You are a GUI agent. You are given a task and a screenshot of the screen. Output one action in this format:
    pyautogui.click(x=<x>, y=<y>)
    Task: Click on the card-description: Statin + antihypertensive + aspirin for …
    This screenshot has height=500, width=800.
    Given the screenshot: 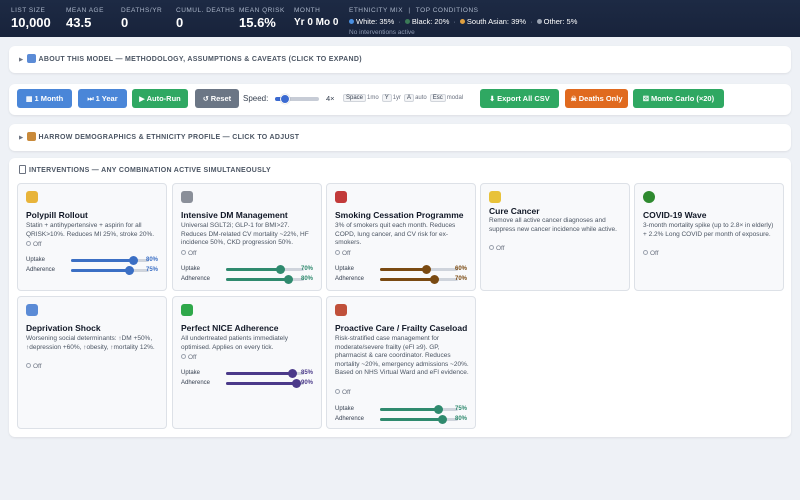 What is the action you would take?
    pyautogui.click(x=90, y=230)
    